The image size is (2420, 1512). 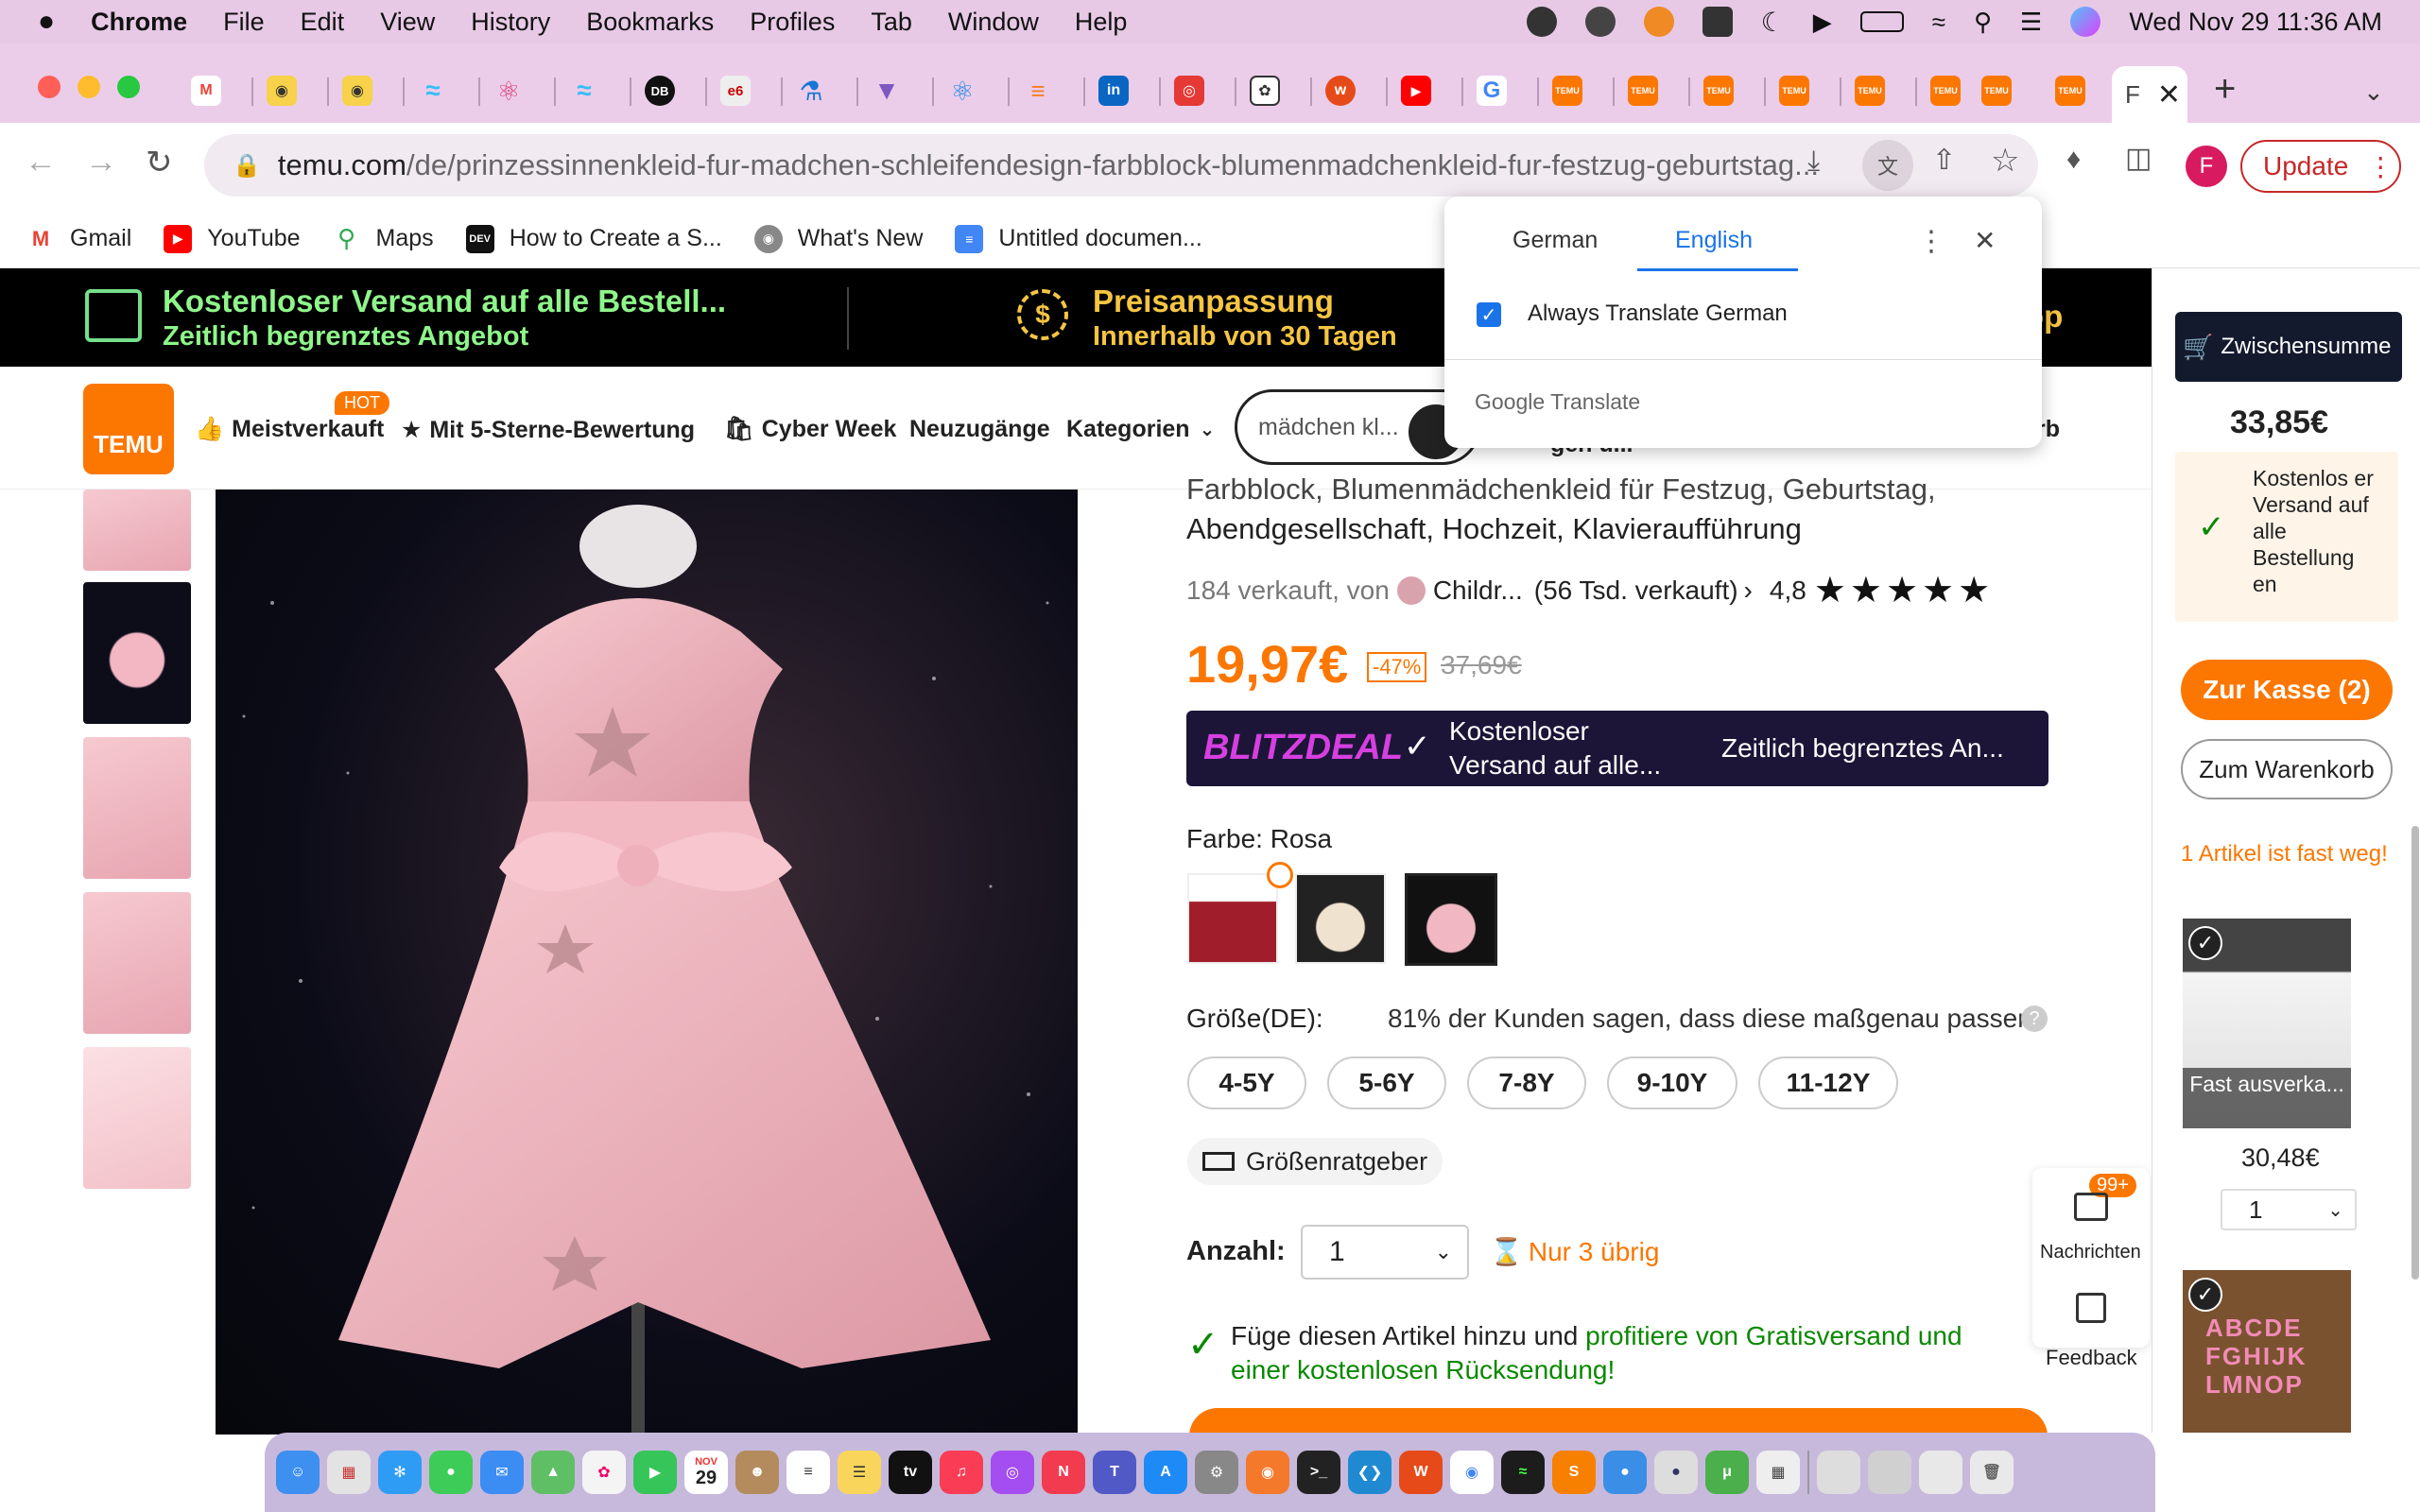 I want to click on vscode-icon: ❮❯, so click(x=1370, y=1472).